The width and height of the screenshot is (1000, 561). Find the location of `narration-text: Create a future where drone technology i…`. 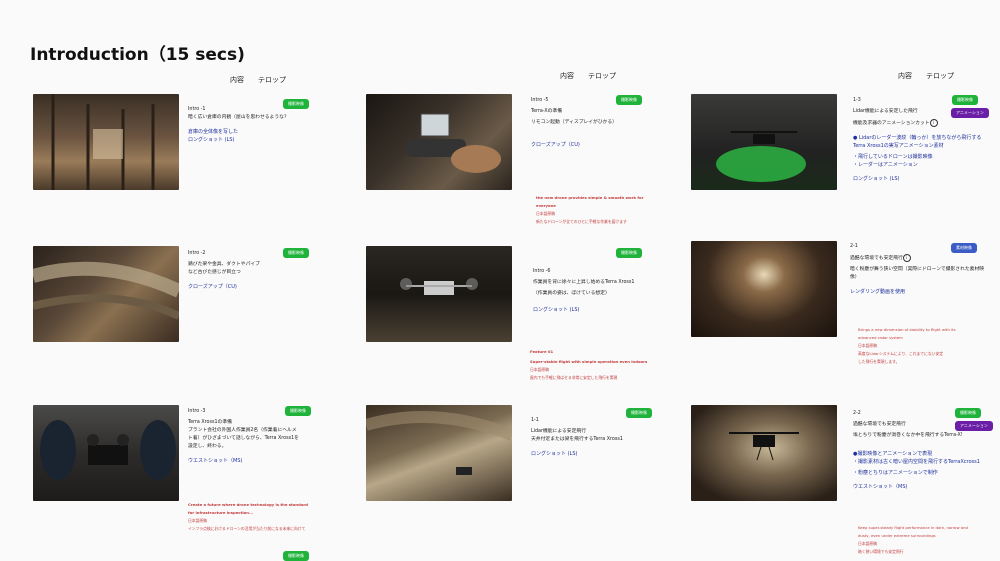

narration-text: Create a future where drone technology i… is located at coordinates (248, 516).